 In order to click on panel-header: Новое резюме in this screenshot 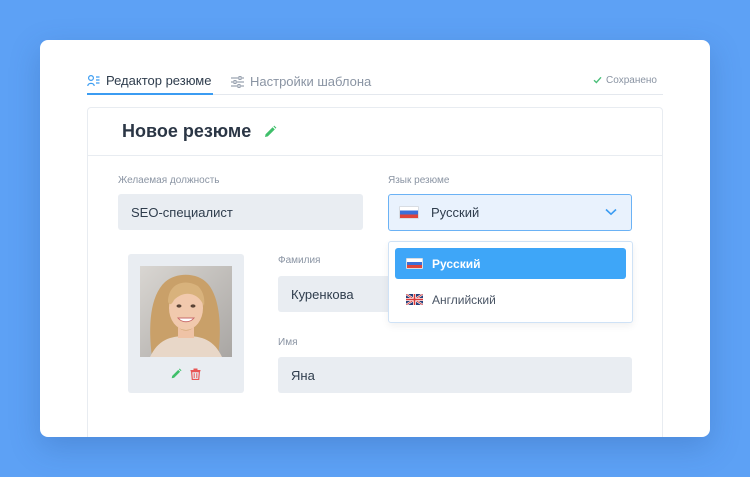, I will do `click(375, 132)`.